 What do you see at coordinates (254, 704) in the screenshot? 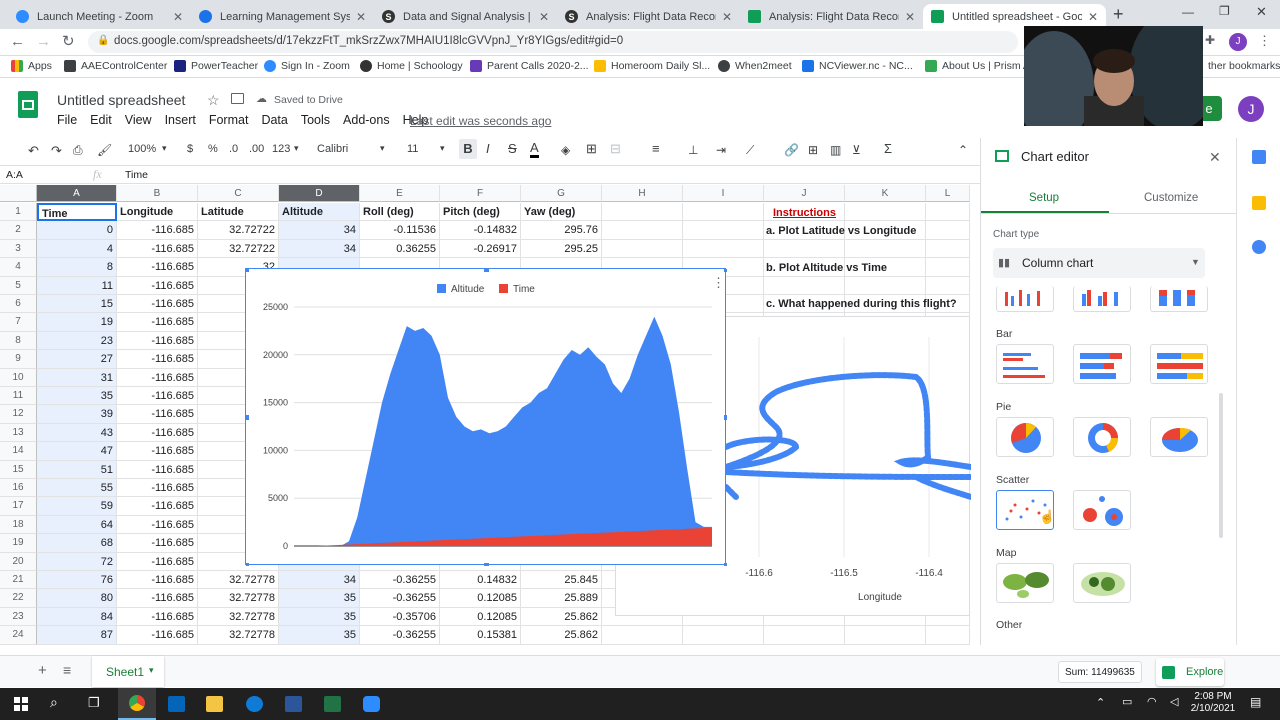
I see `edge-icon` at bounding box center [254, 704].